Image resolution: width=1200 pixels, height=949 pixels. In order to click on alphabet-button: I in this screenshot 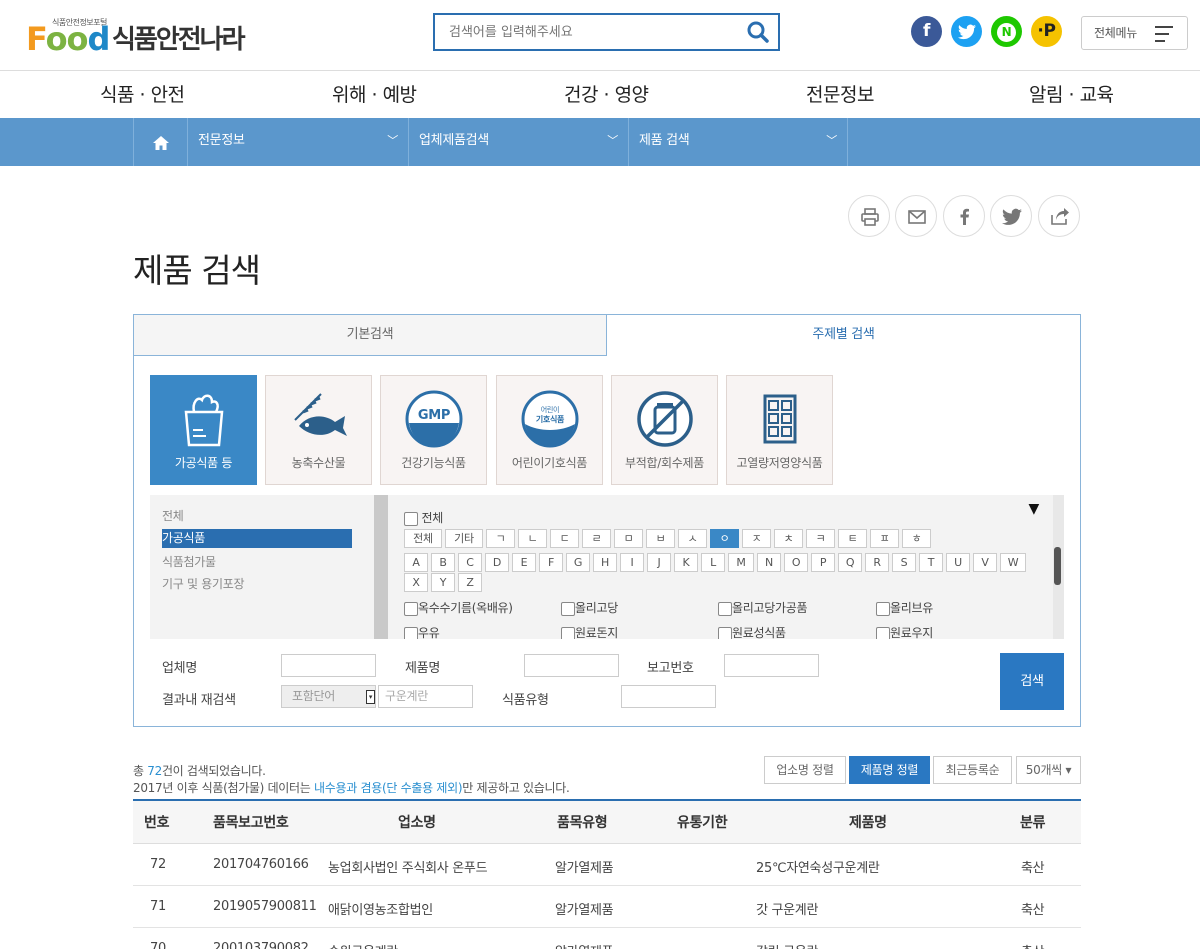, I will do `click(632, 562)`.